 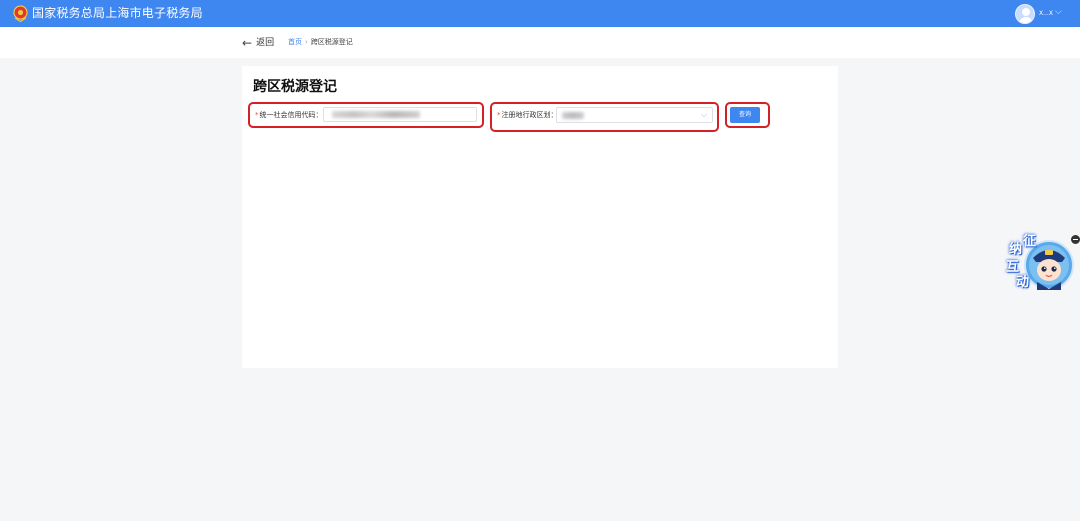 What do you see at coordinates (295, 42) in the screenshot?
I see `breadcrumb-home-link: 首页` at bounding box center [295, 42].